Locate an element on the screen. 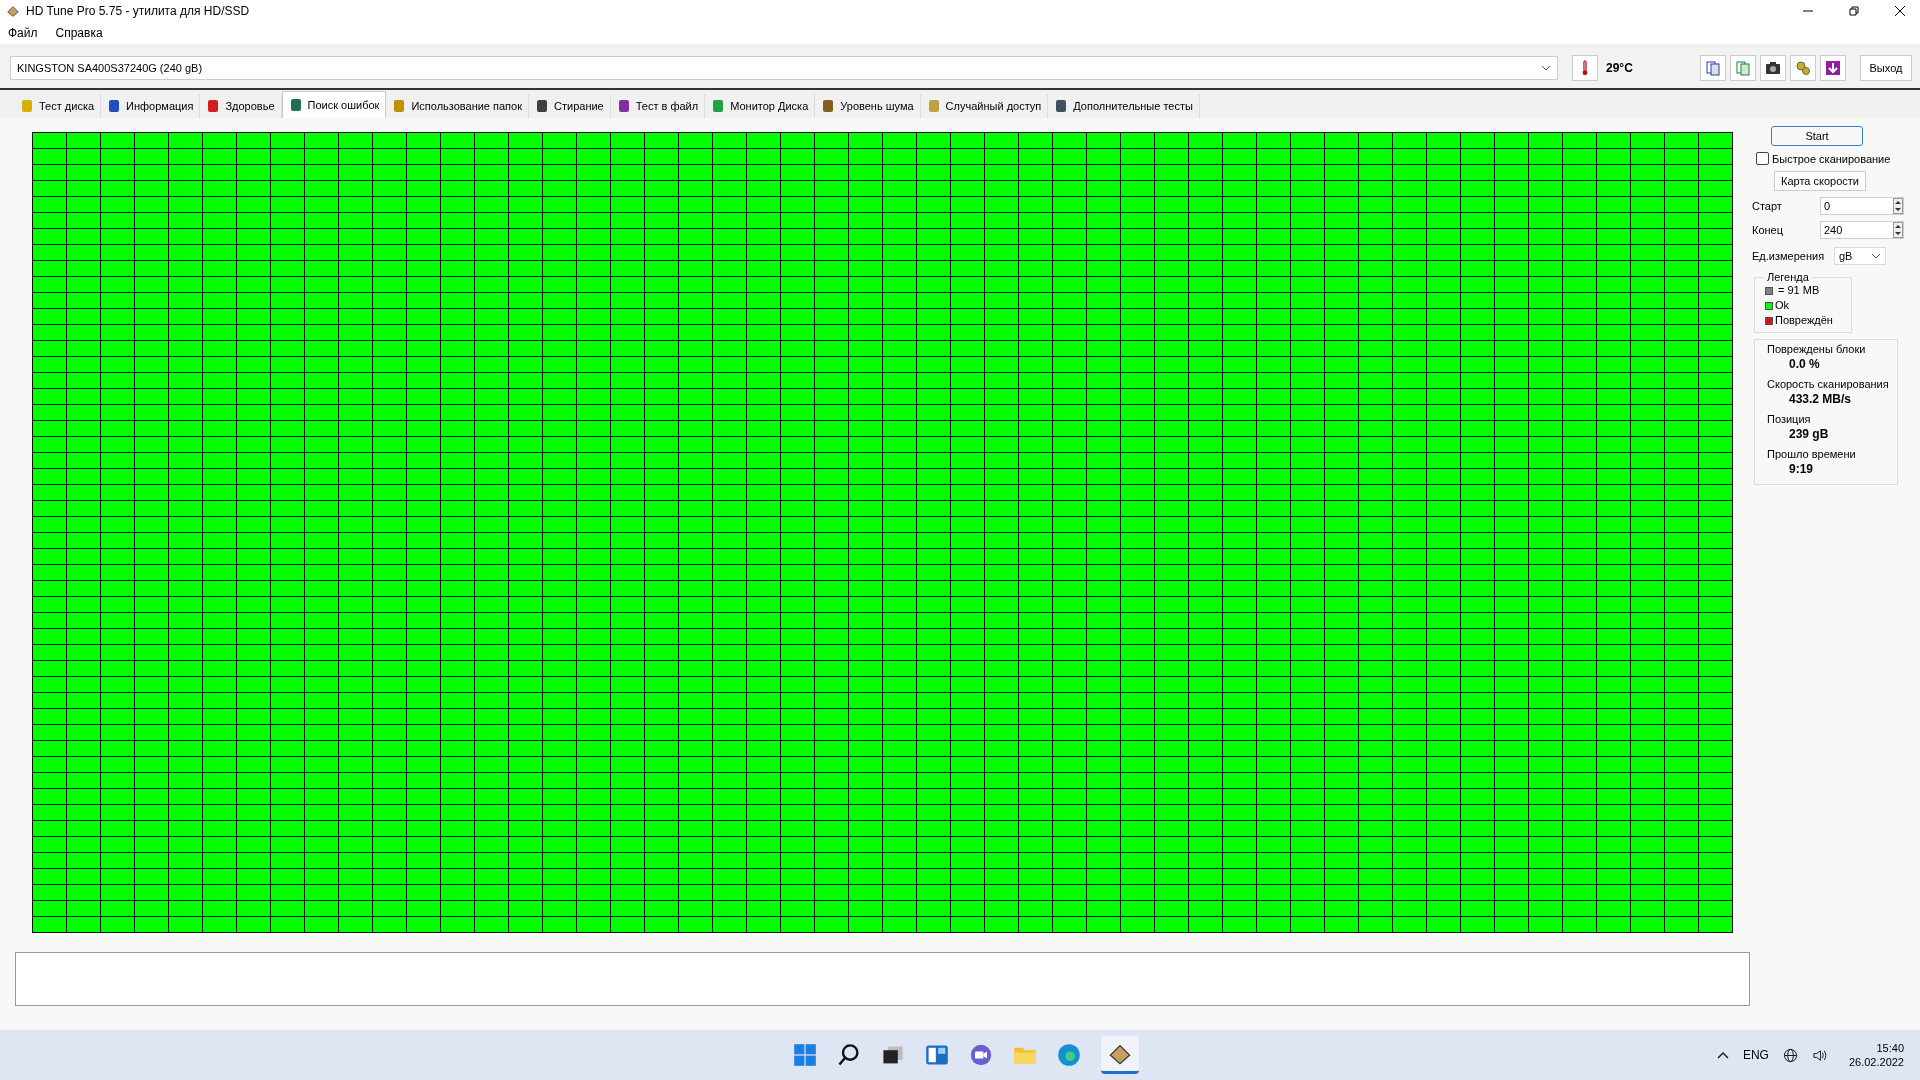 The height and width of the screenshot is (1080, 1920). app-taskbar-button is located at coordinates (1120, 1055).